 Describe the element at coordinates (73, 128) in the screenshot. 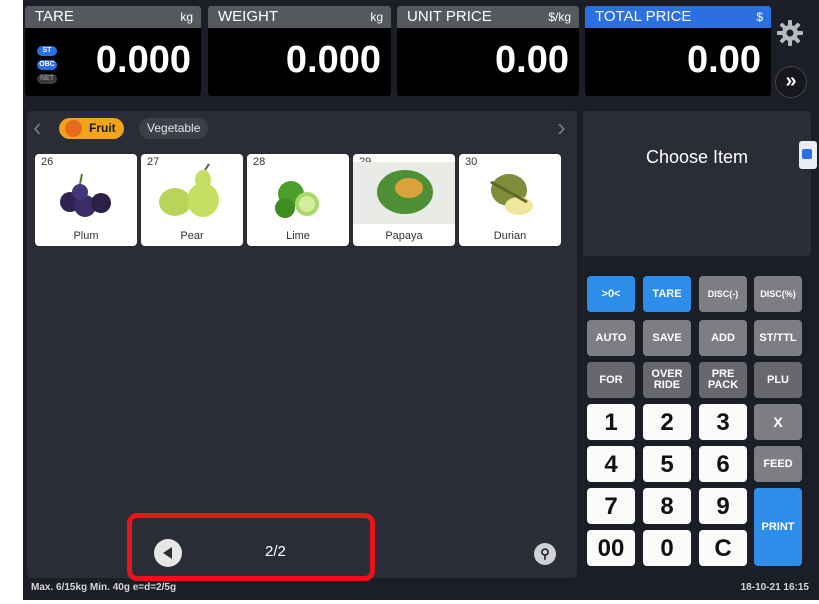

I see `fruit-icon` at that location.